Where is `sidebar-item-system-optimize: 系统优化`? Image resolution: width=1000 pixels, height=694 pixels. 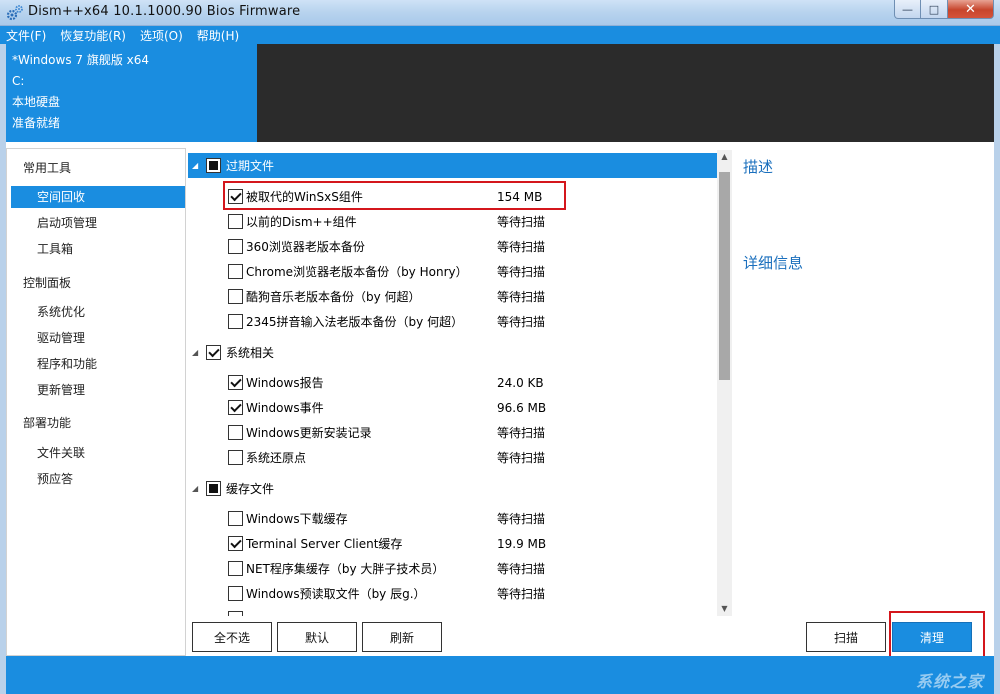
sidebar-item-system-optimize: 系统优化 is located at coordinates (98, 312).